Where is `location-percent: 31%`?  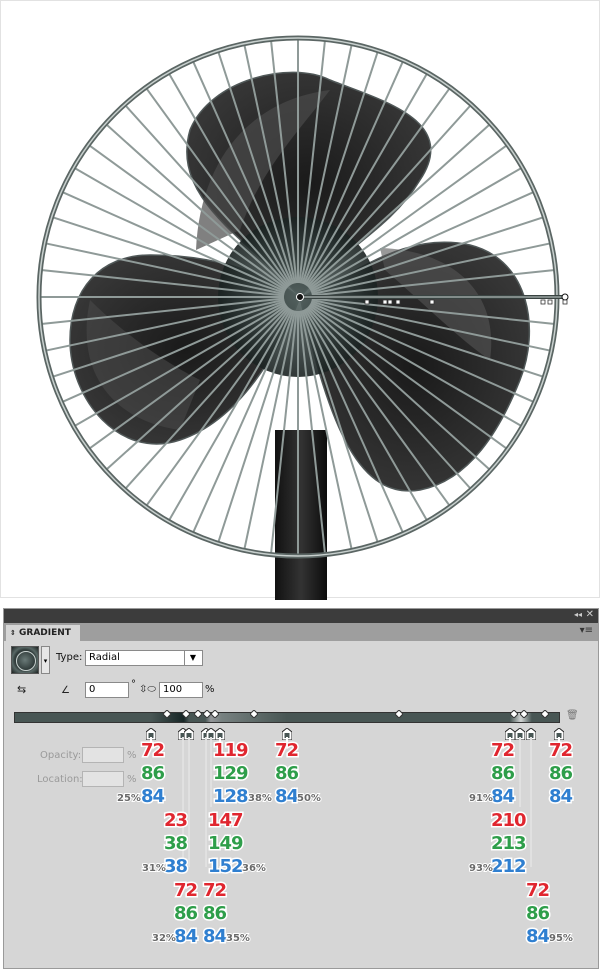 location-percent: 31% is located at coordinates (154, 868).